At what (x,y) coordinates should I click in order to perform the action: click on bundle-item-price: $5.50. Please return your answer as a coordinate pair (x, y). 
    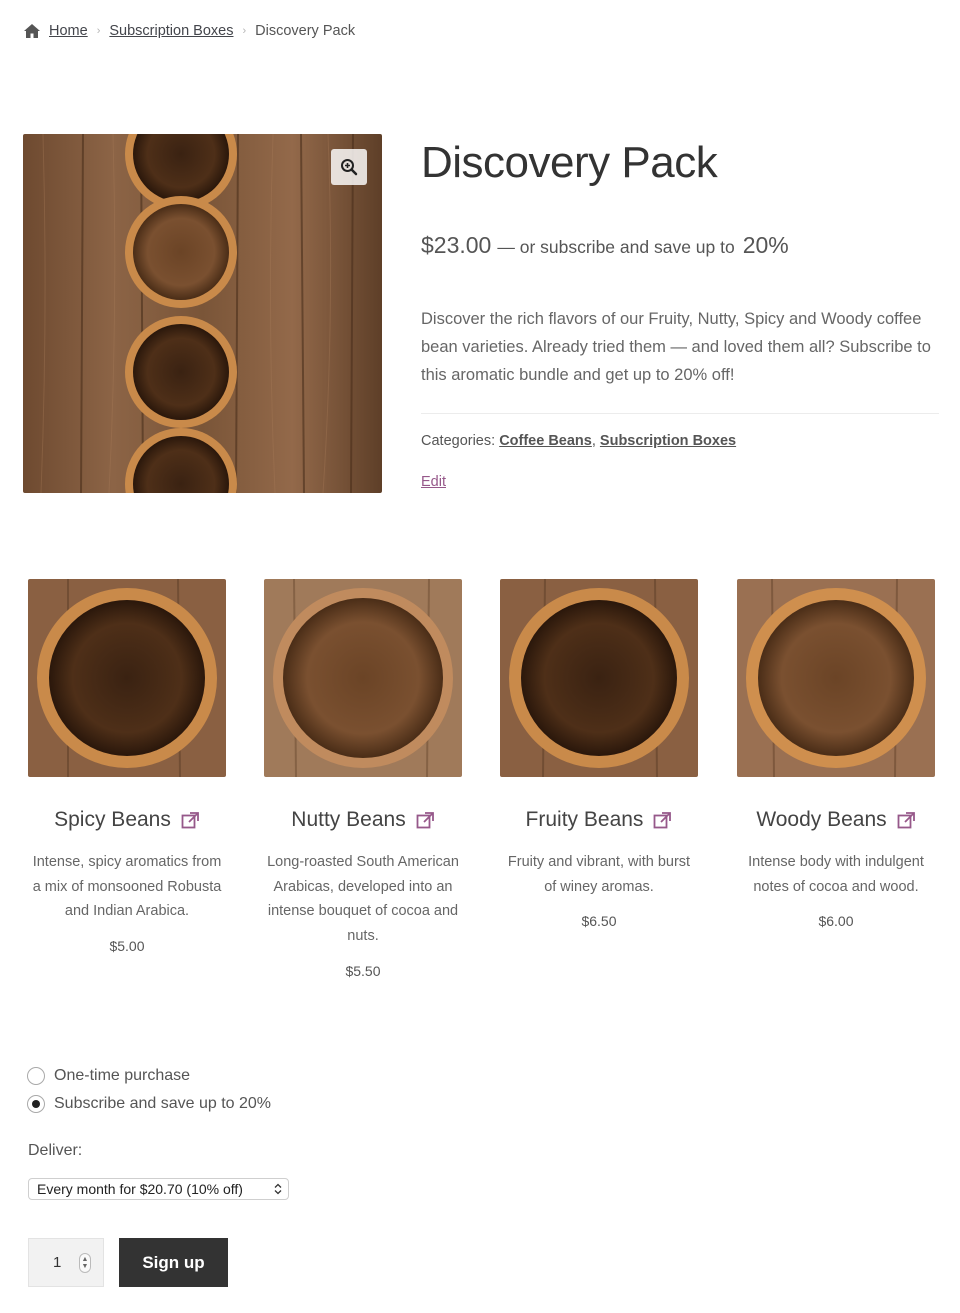
    Looking at the image, I should click on (363, 970).